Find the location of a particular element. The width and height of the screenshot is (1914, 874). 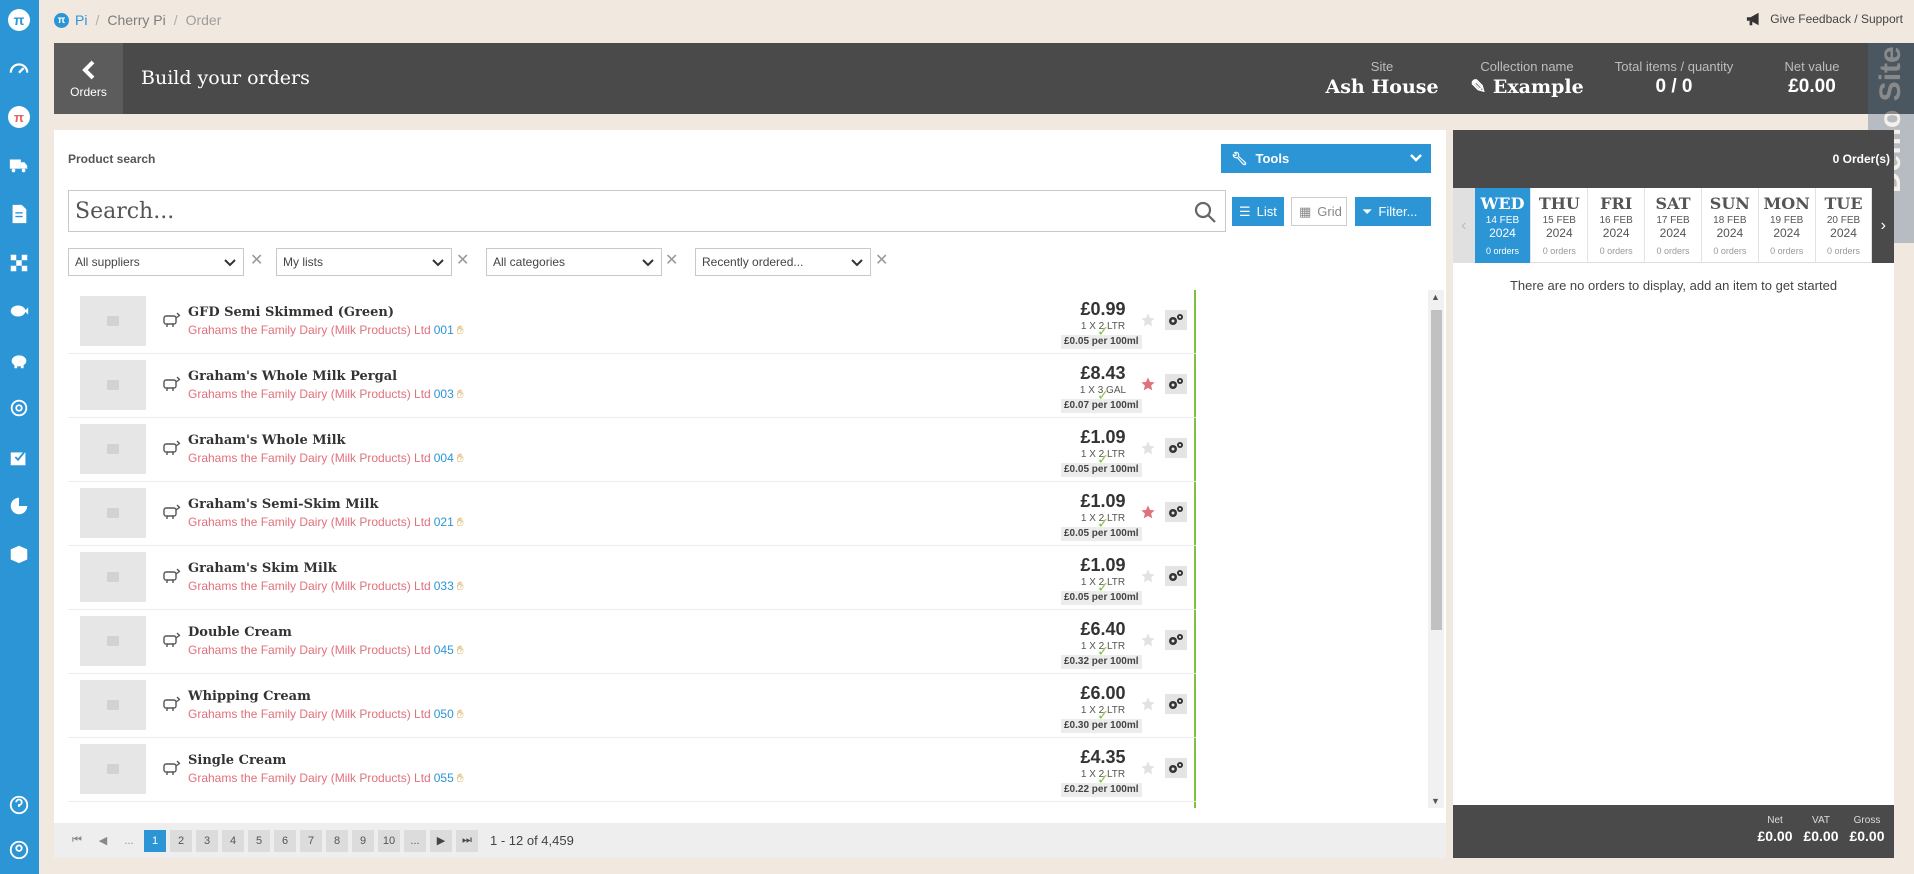

product-name: Whipping Cream is located at coordinates (249, 696).